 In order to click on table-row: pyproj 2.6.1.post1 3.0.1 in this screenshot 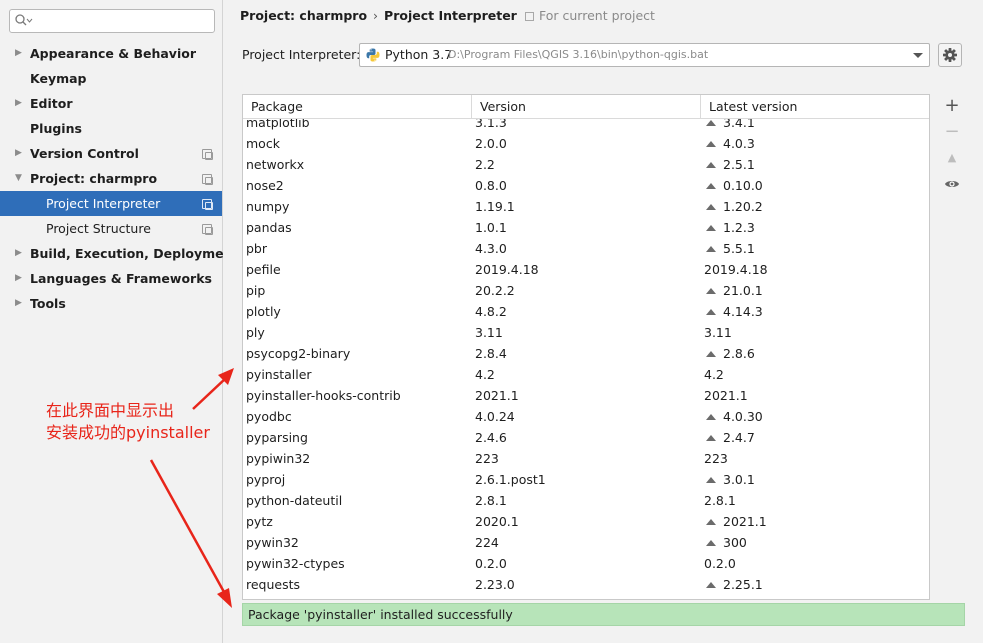, I will do `click(586, 479)`.